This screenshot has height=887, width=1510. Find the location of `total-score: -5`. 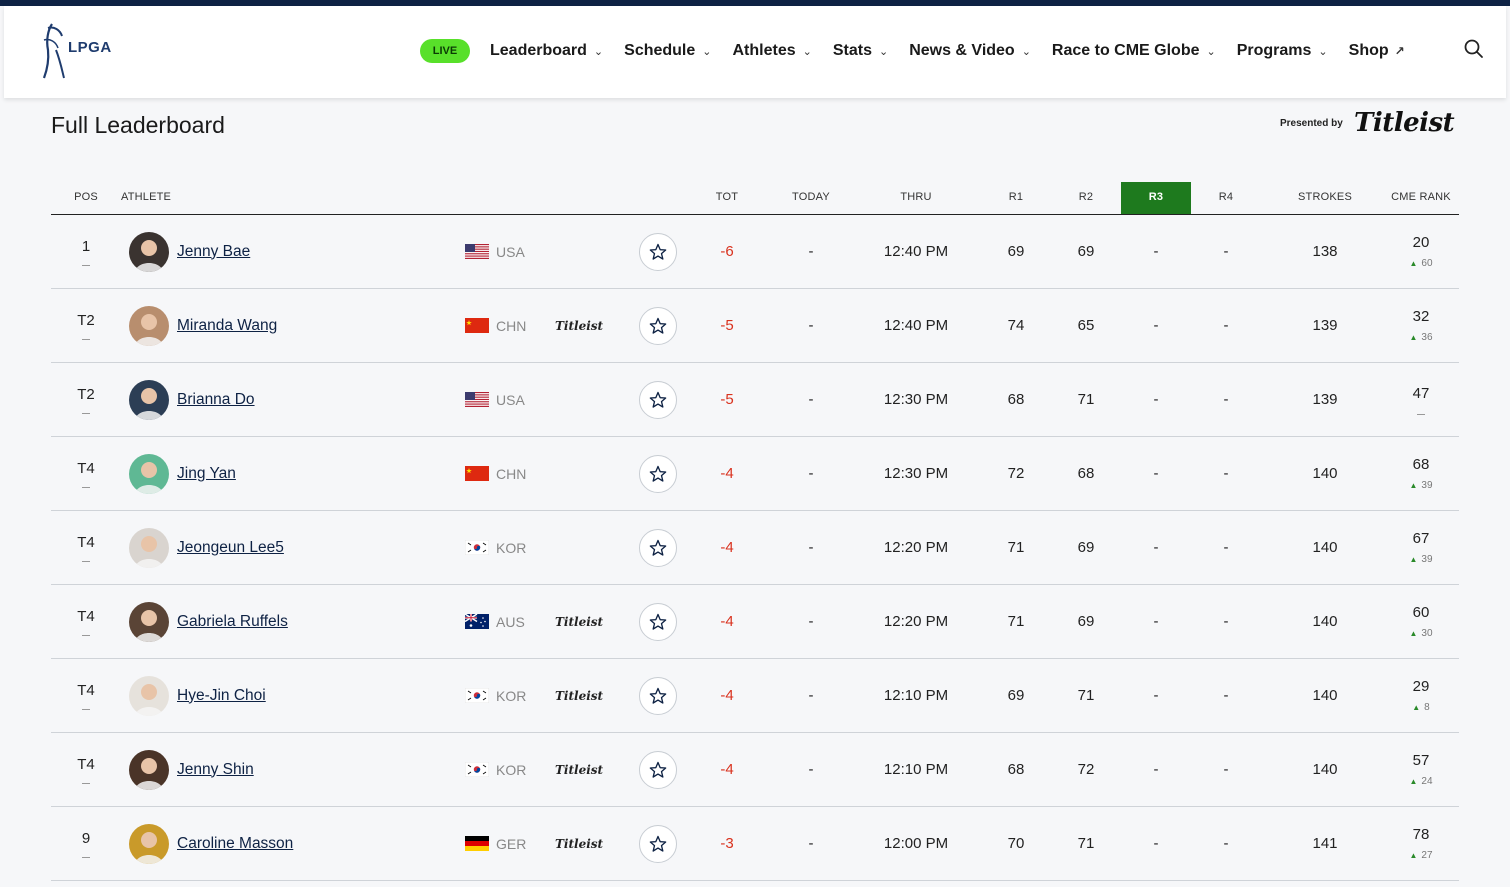

total-score: -5 is located at coordinates (727, 325).